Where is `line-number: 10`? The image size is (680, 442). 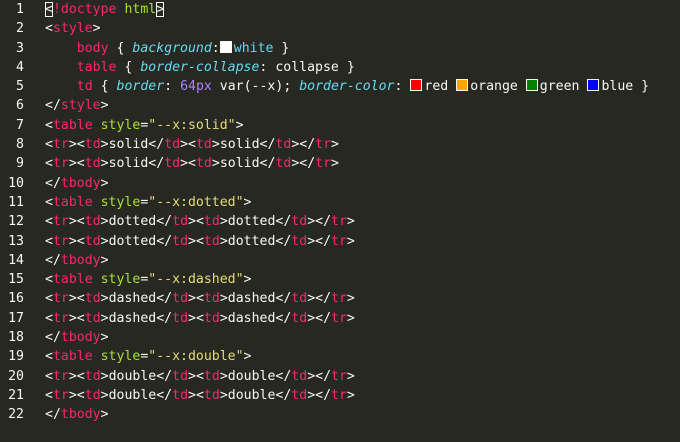
line-number: 10 is located at coordinates (16, 183).